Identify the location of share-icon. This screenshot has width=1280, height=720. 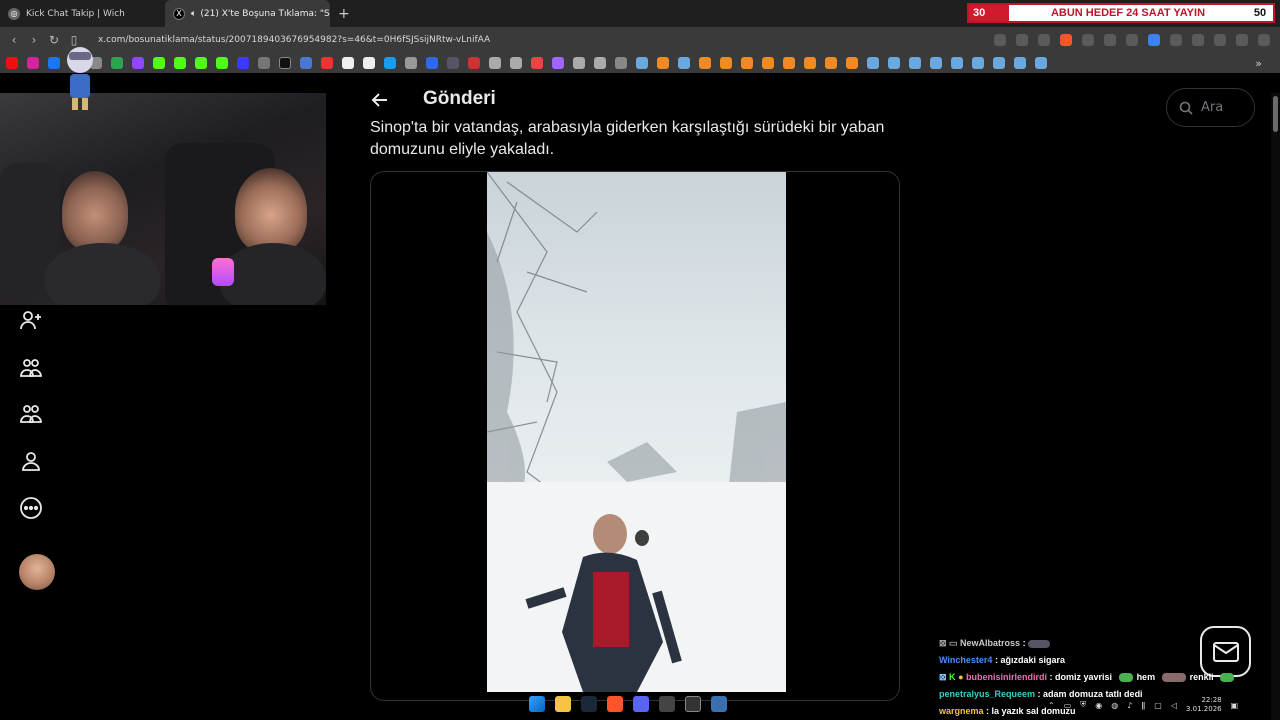
(1044, 40).